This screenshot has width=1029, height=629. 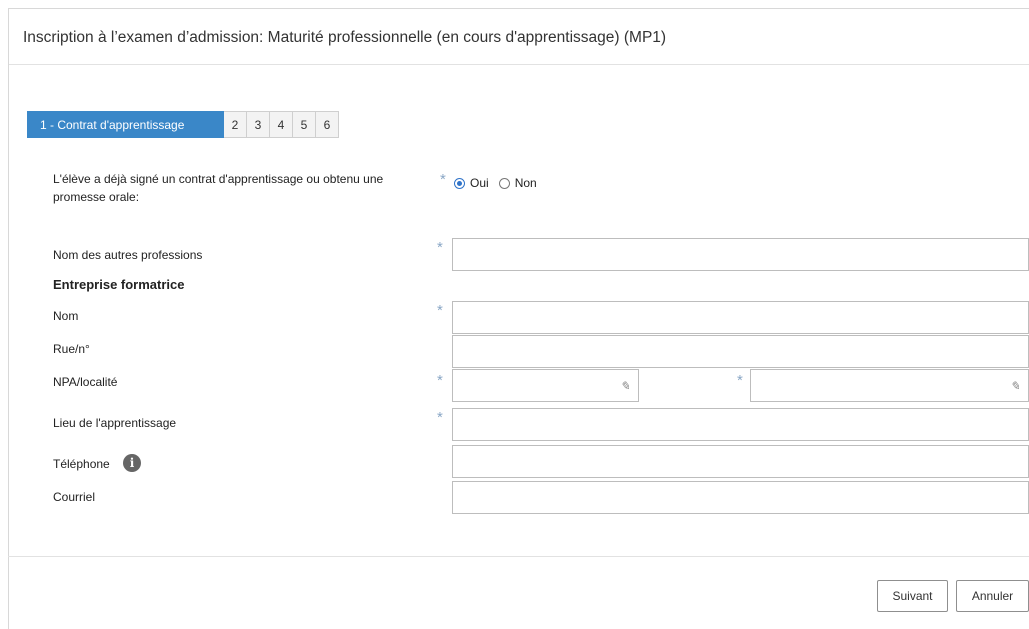 What do you see at coordinates (132, 463) in the screenshot?
I see `info-icon: i` at bounding box center [132, 463].